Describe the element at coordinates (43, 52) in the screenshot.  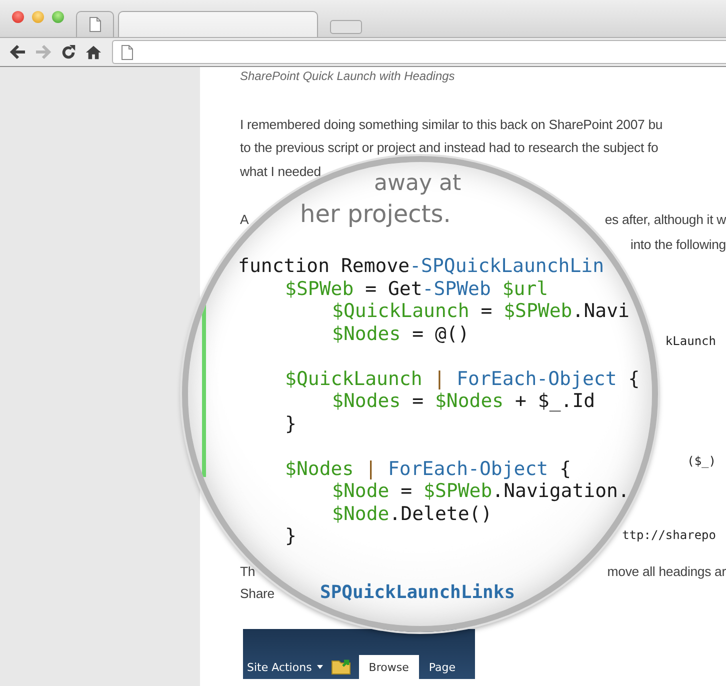
I see `right-arrow-icon` at that location.